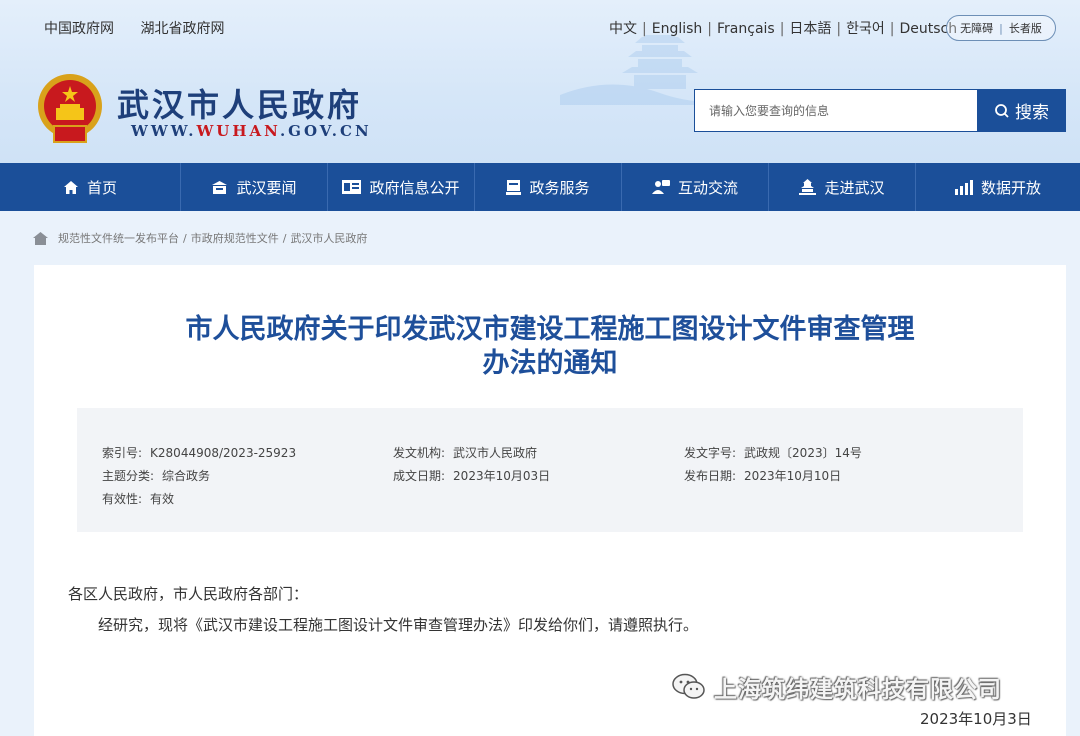 The width and height of the screenshot is (1080, 736). Describe the element at coordinates (101, 187) in the screenshot. I see `nav-label: 首页` at that location.